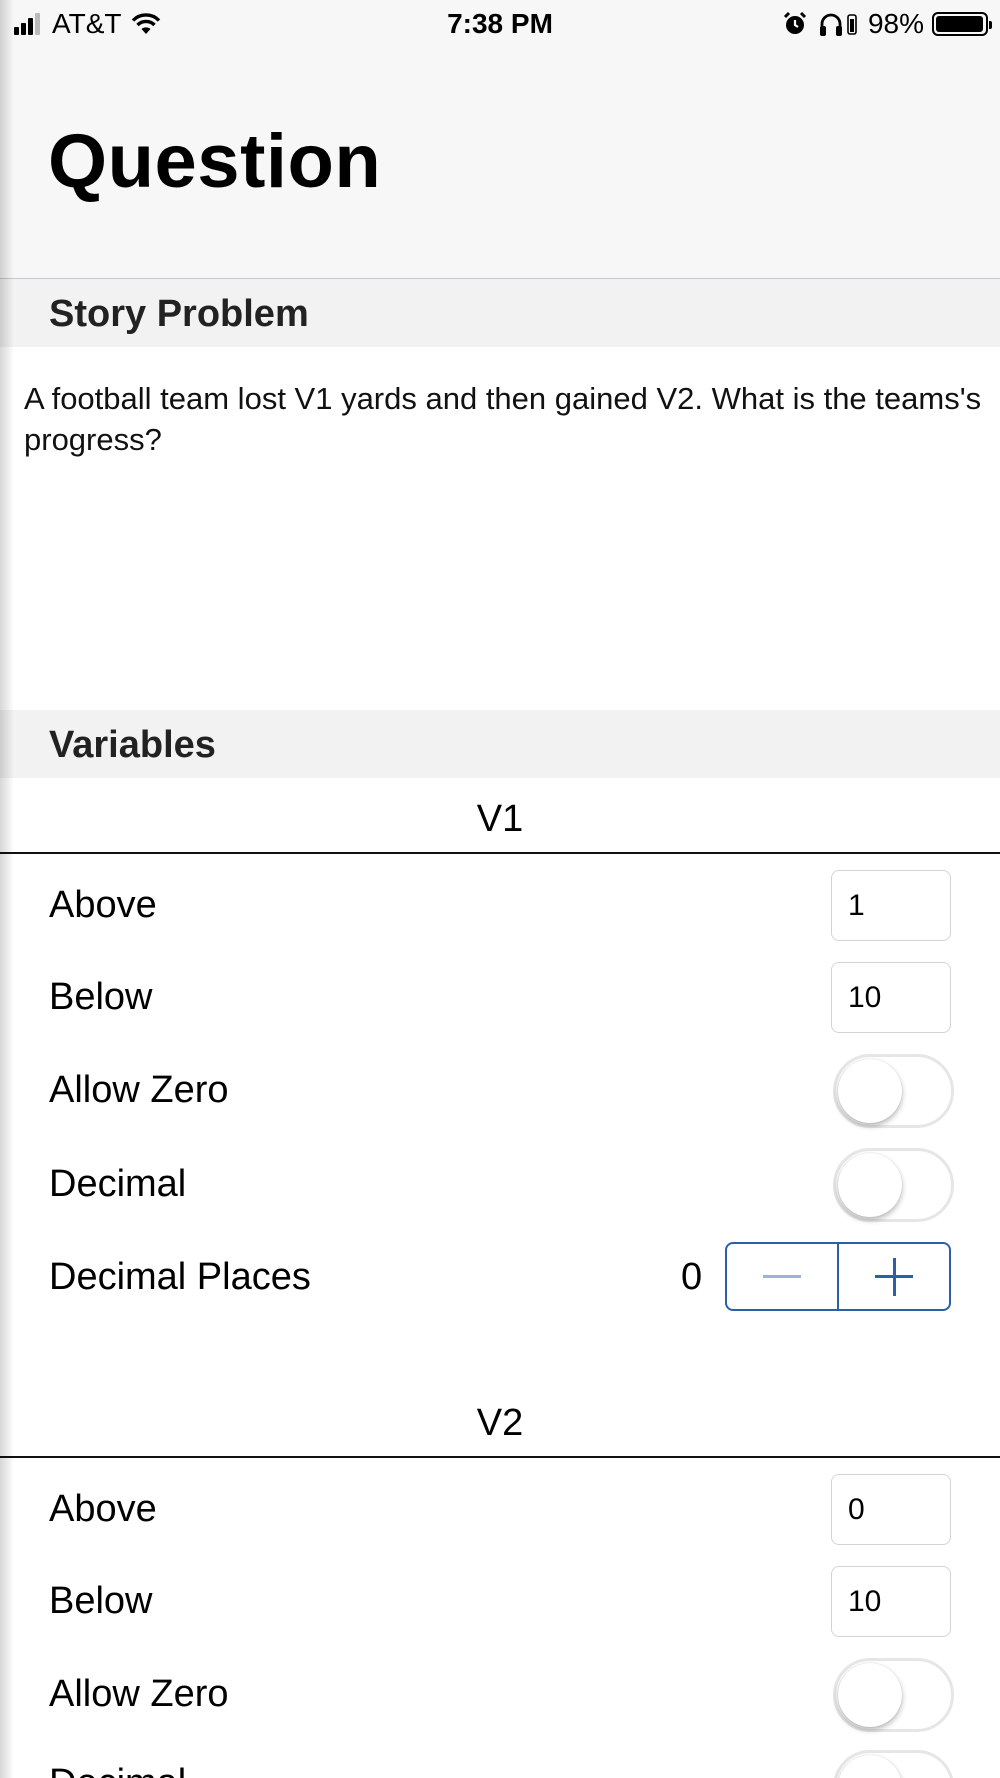  I want to click on headphone-battery-icon, so click(852, 24).